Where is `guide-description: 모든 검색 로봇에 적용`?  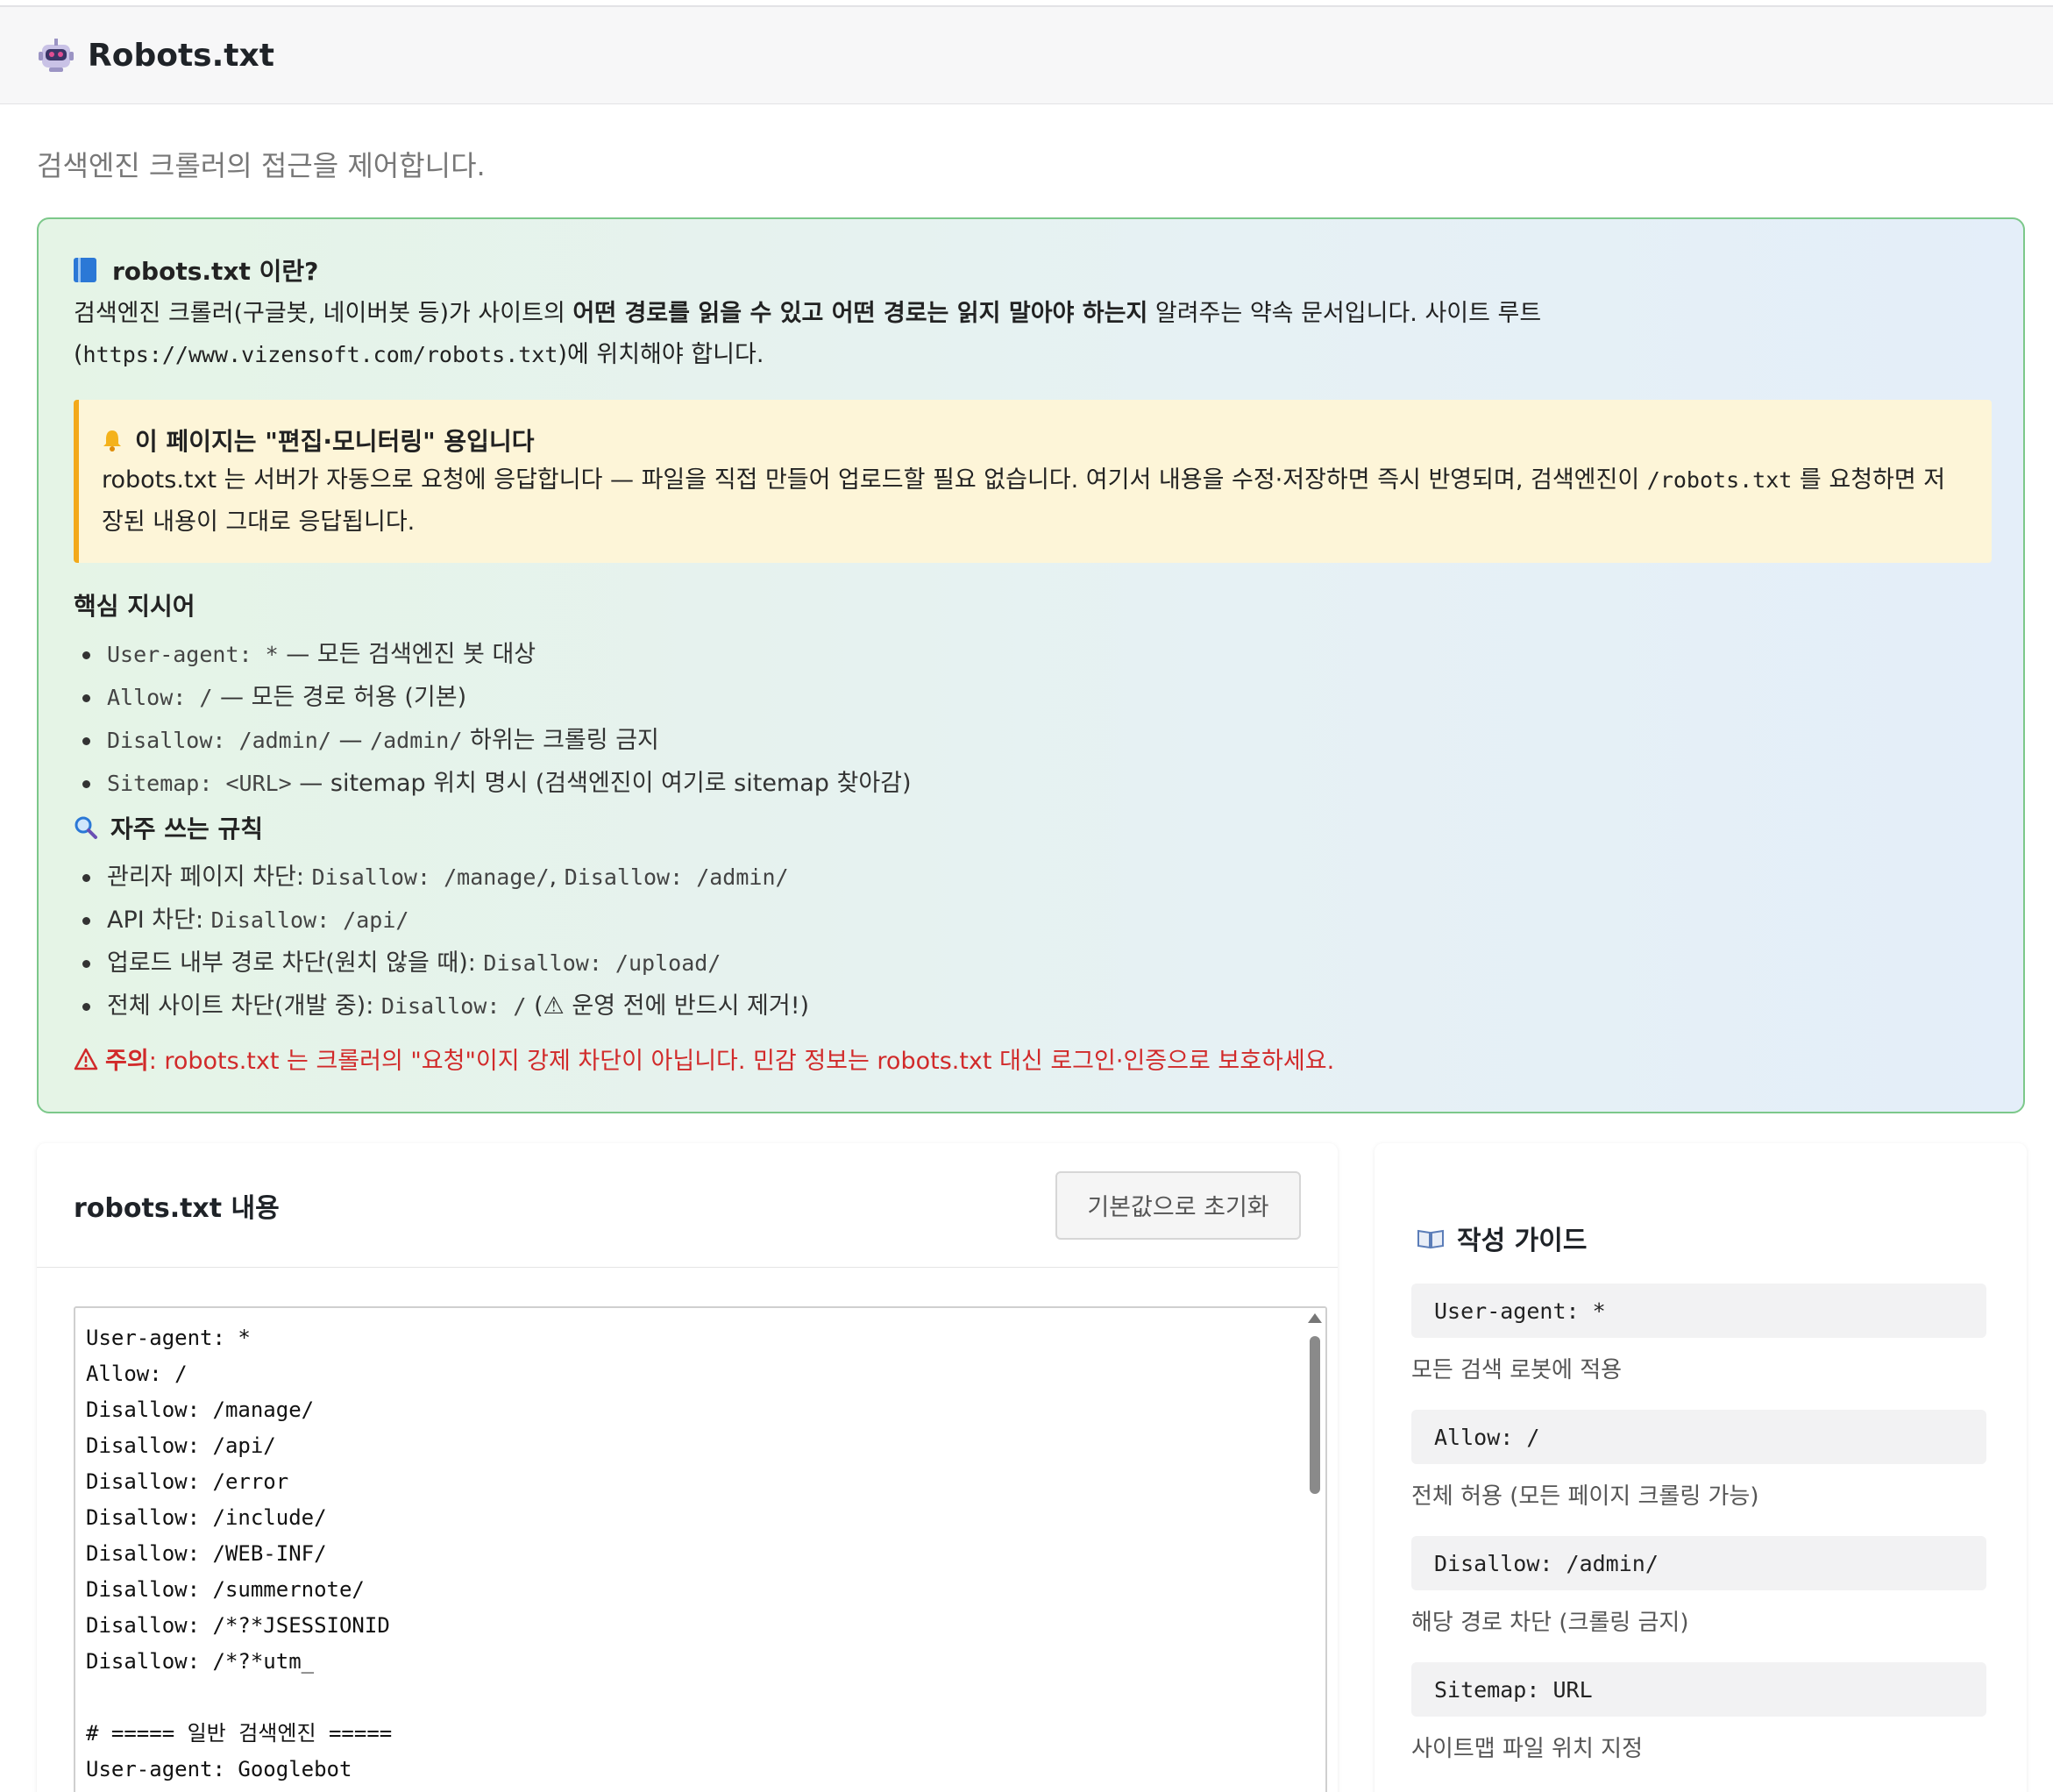
guide-description: 모든 검색 로봇에 적용 is located at coordinates (1517, 1370).